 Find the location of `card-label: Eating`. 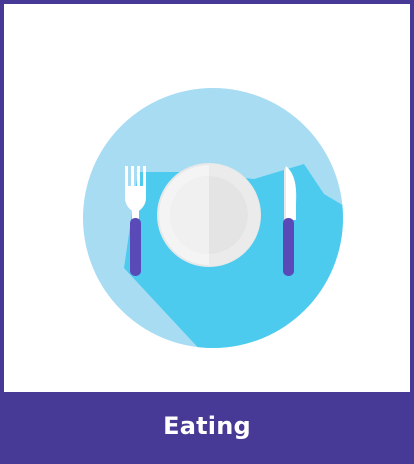

card-label: Eating is located at coordinates (207, 426).